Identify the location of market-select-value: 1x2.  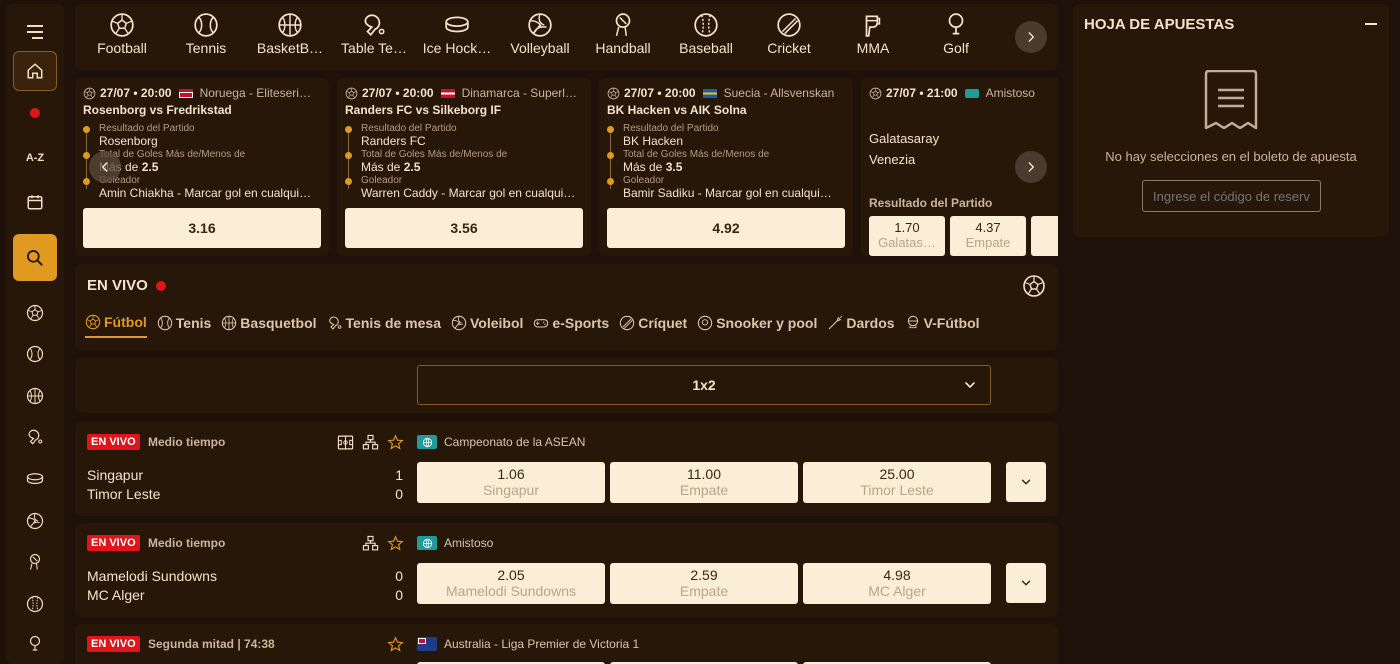
(704, 385).